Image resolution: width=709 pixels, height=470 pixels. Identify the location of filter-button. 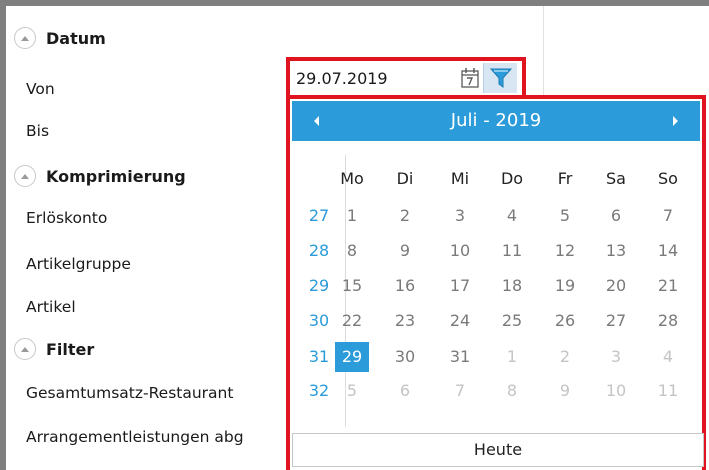
(500, 78).